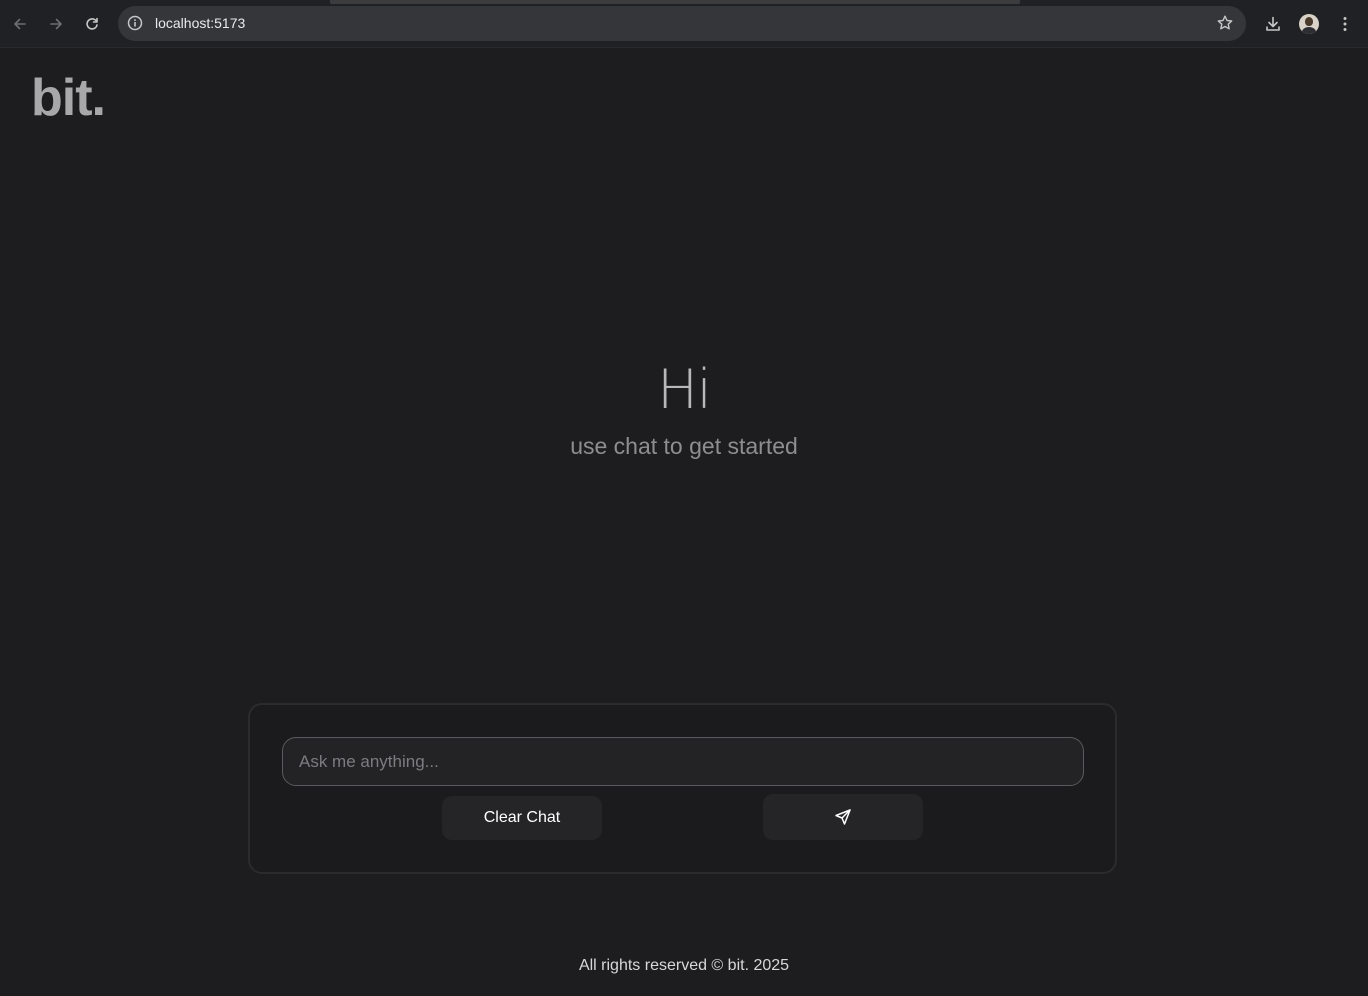 The image size is (1368, 996). Describe the element at coordinates (684, 965) in the screenshot. I see `footer-copyright: All rights reserved © bit. 2025` at that location.